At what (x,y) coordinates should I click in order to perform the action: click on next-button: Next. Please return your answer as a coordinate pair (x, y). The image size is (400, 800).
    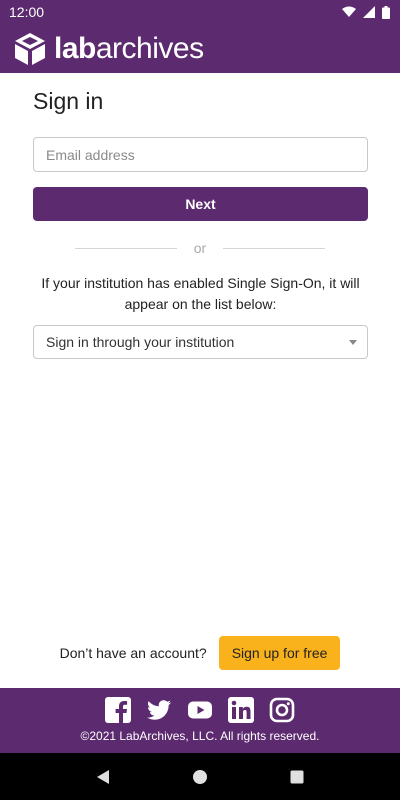
    Looking at the image, I should click on (200, 204).